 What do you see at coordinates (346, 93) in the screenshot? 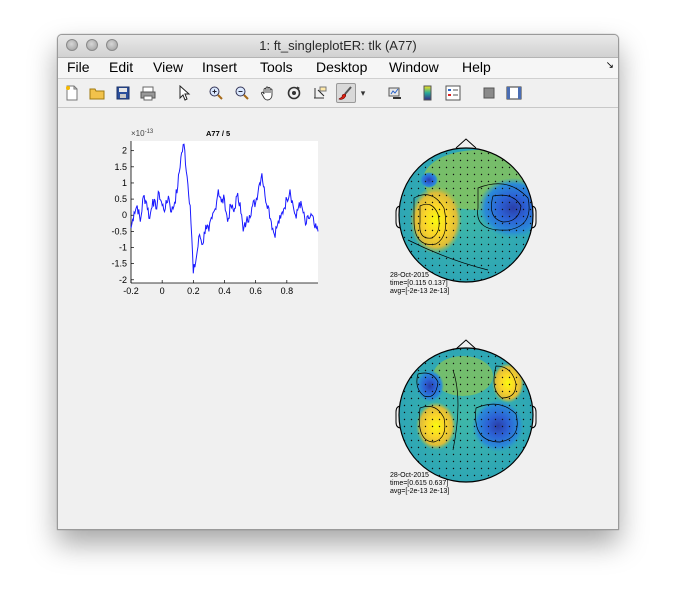
I see `brush-icon` at bounding box center [346, 93].